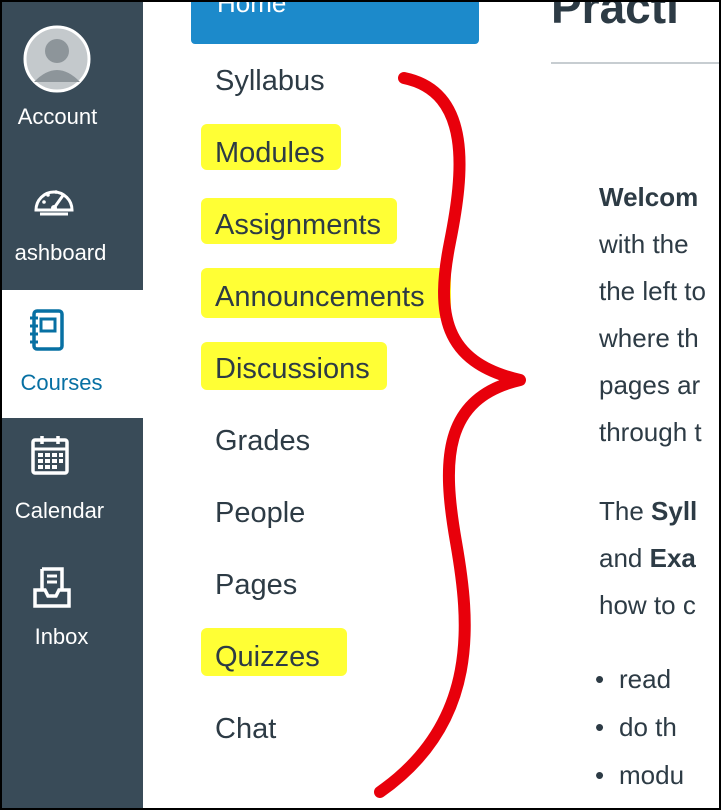 Image resolution: width=721 pixels, height=810 pixels. I want to click on course-nav-home: Home, so click(335, 22).